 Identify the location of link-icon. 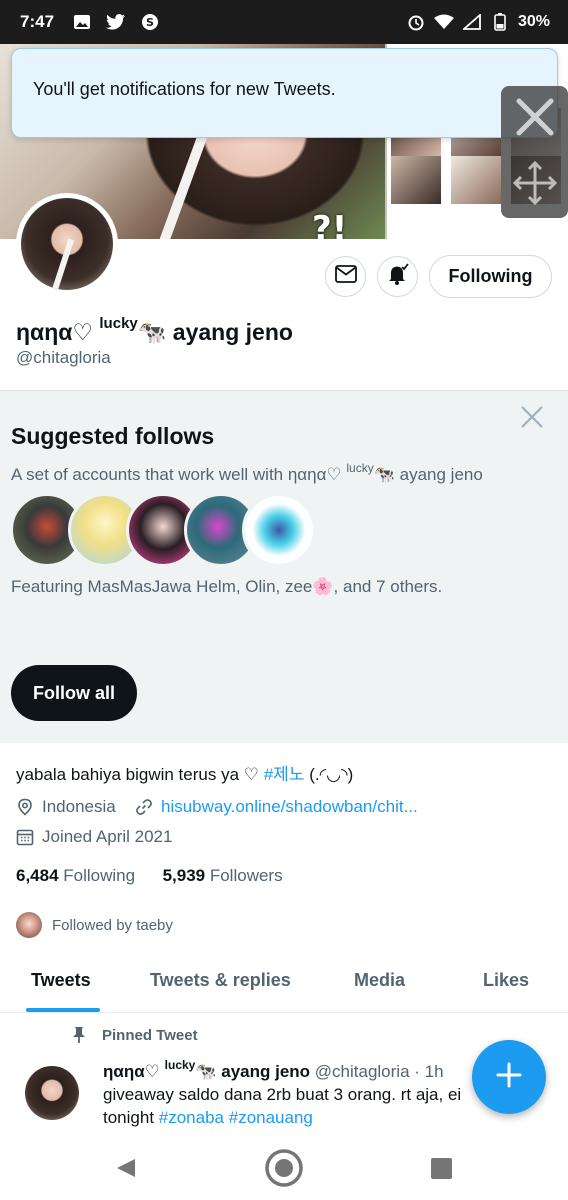
(144, 807).